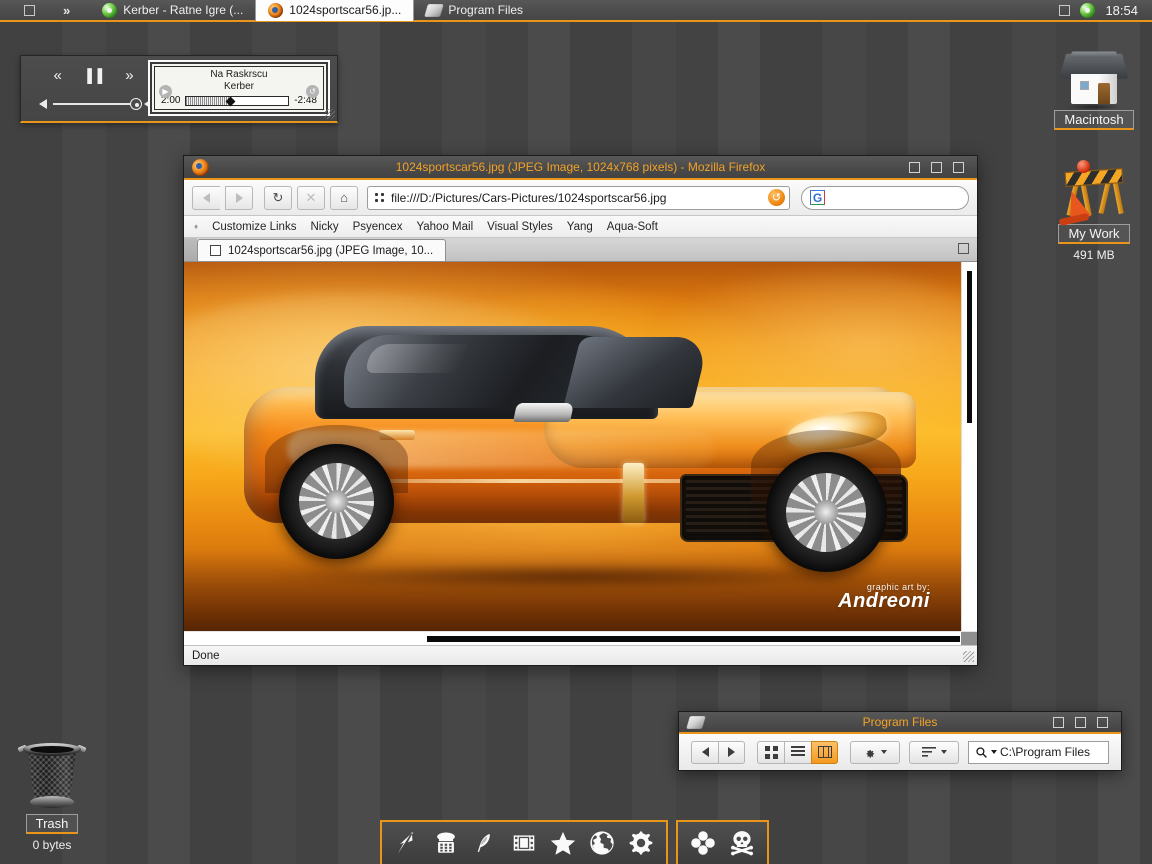 This screenshot has width=1152, height=864. I want to click on star-icon, so click(563, 843).